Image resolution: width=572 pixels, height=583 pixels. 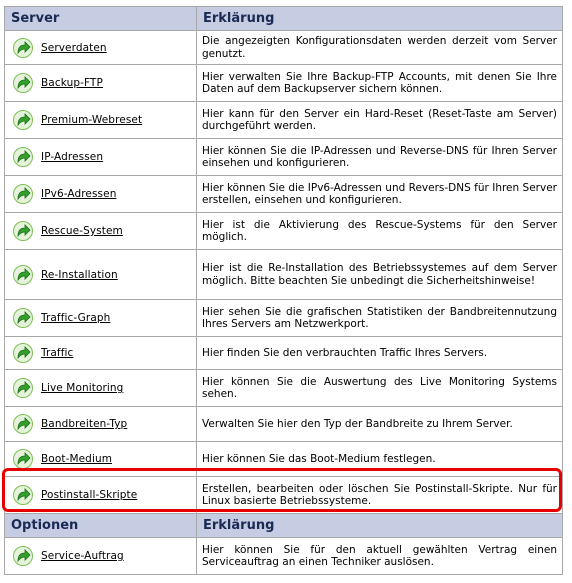 I want to click on name-cell: IP-Adressen, so click(x=100, y=157).